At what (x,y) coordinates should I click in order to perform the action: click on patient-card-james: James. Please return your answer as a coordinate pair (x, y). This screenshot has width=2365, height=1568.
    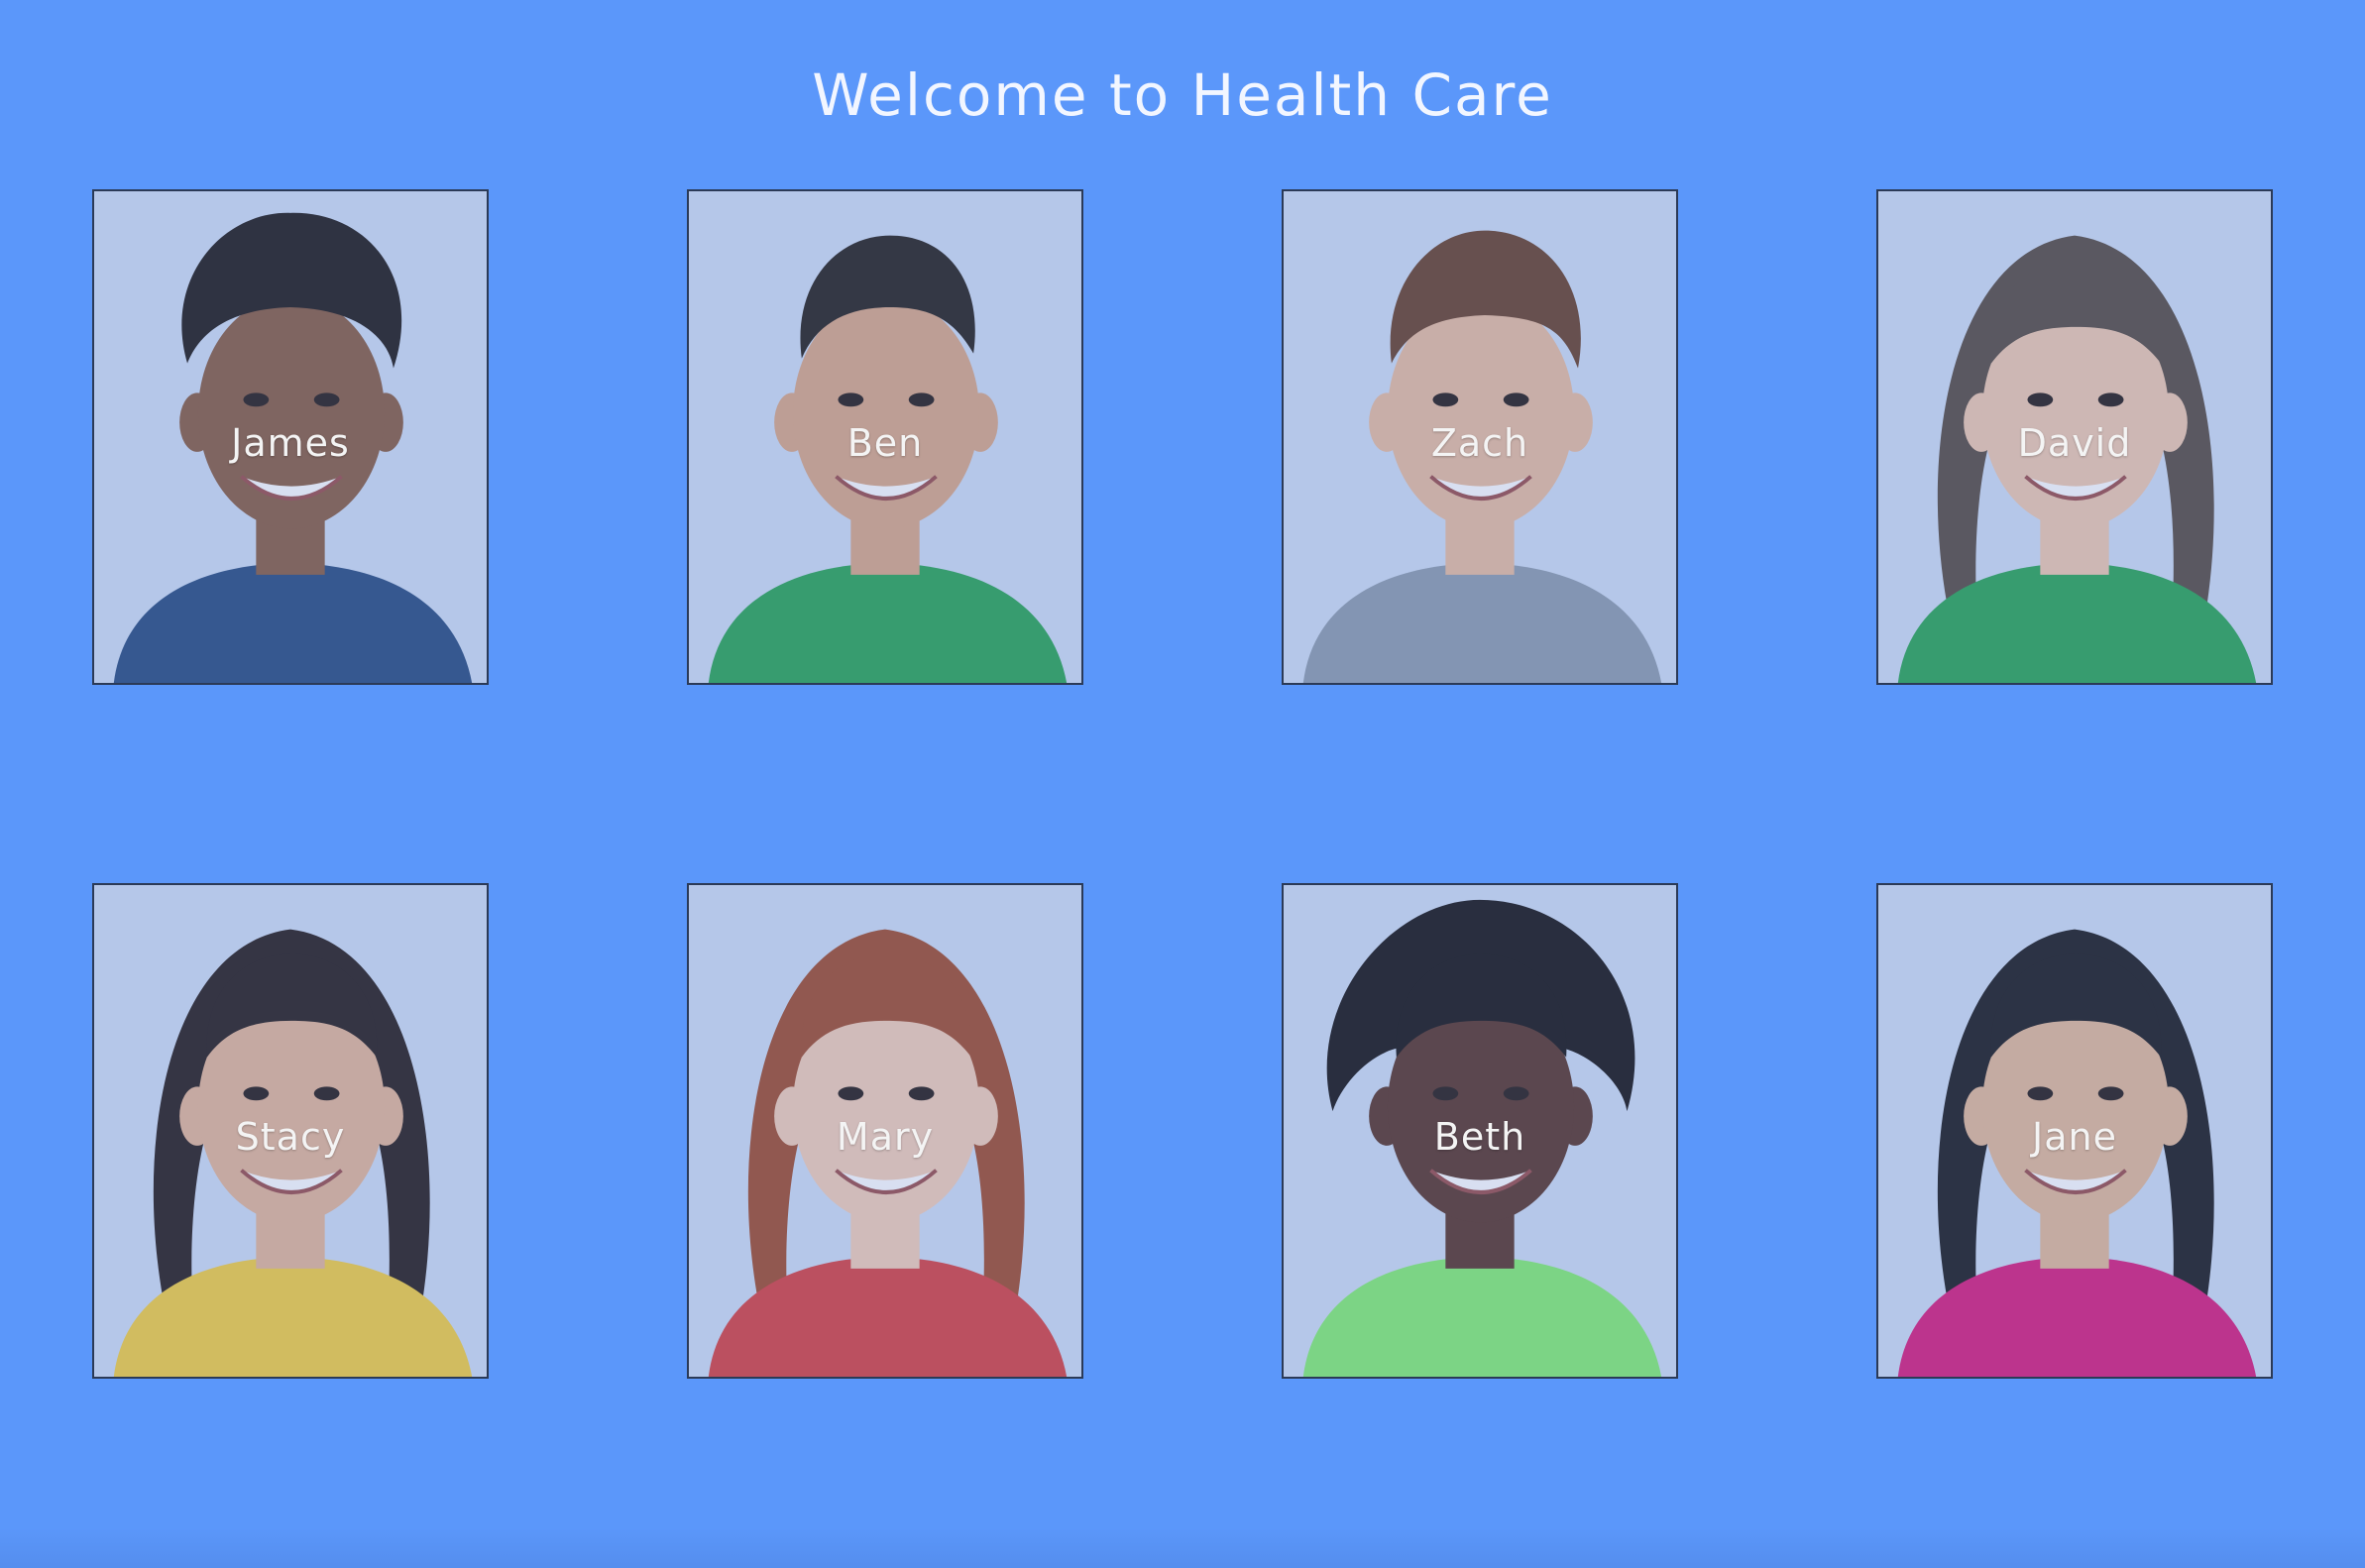
    Looking at the image, I should click on (290, 437).